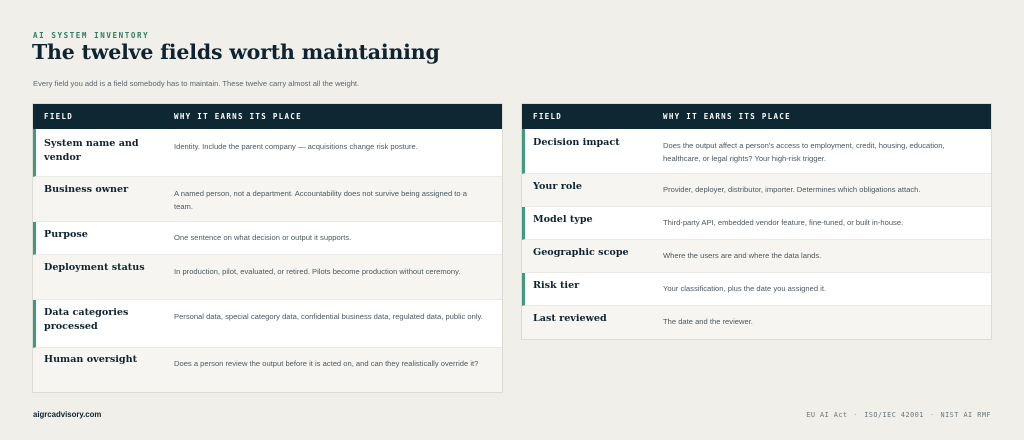 This screenshot has width=1024, height=440. Describe the element at coordinates (556, 285) in the screenshot. I see `field-name: Risk tier` at that location.